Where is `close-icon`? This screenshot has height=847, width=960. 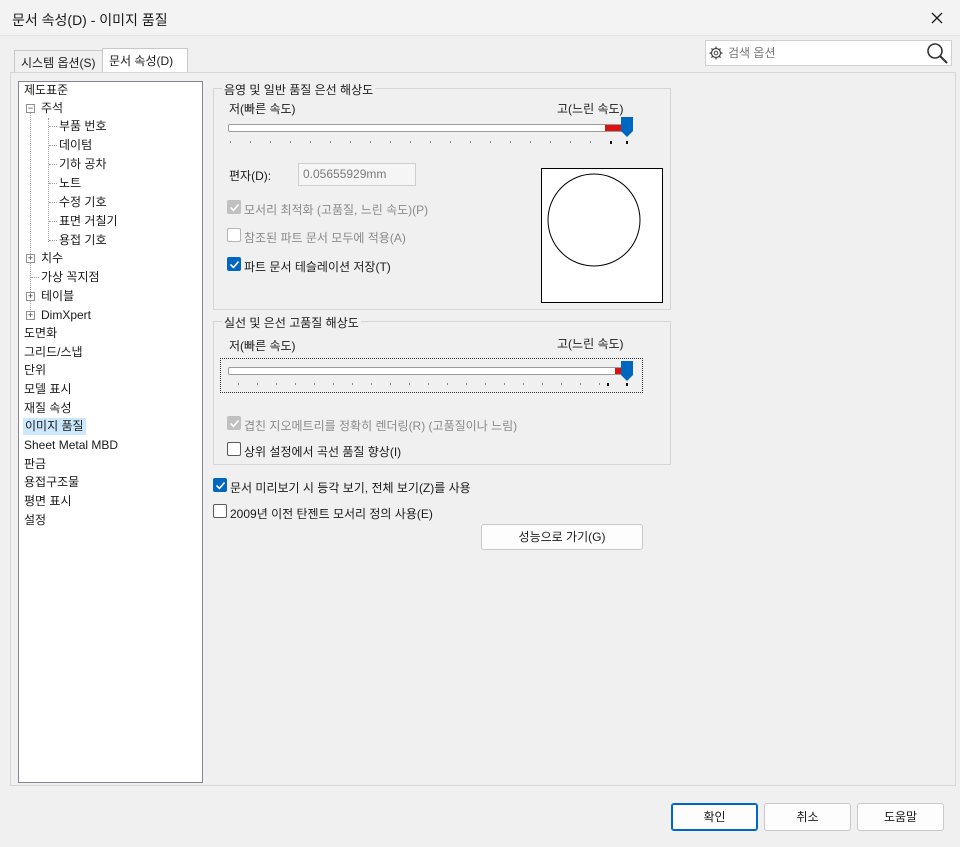
close-icon is located at coordinates (937, 18).